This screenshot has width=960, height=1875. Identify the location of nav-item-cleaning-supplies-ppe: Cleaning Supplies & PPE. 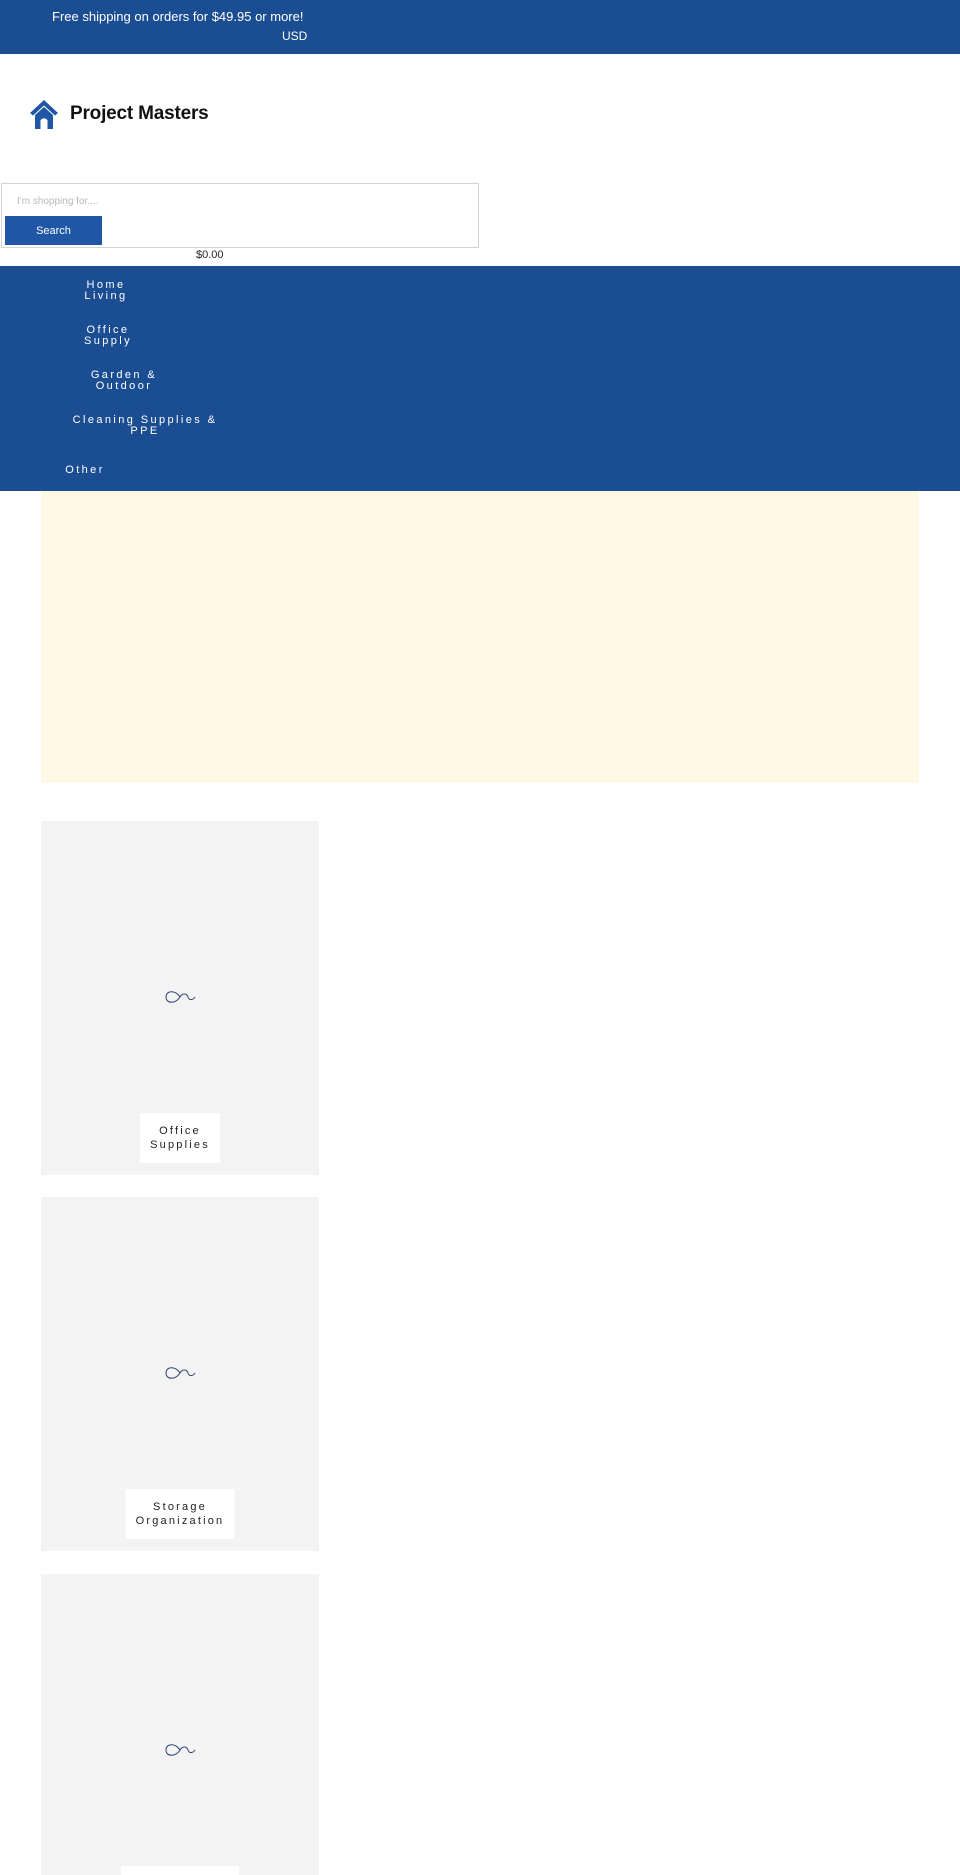
(145, 426).